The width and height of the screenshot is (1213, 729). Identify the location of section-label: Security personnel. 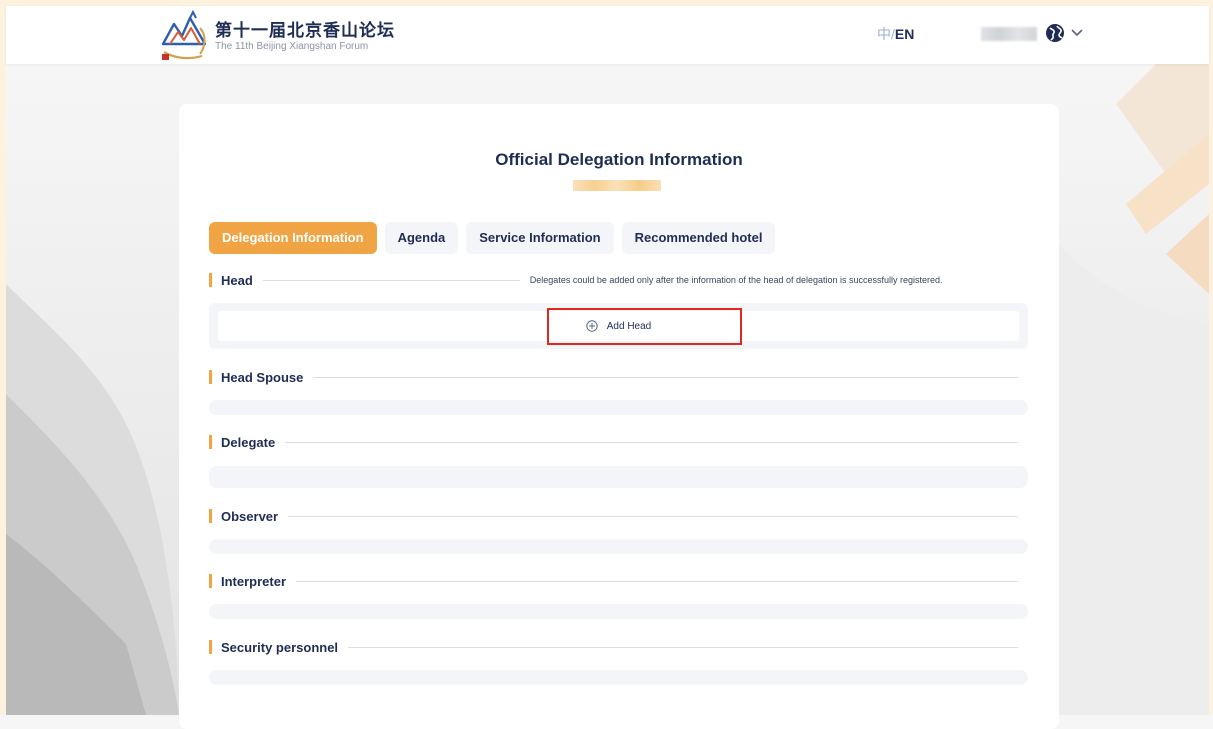
(280, 647).